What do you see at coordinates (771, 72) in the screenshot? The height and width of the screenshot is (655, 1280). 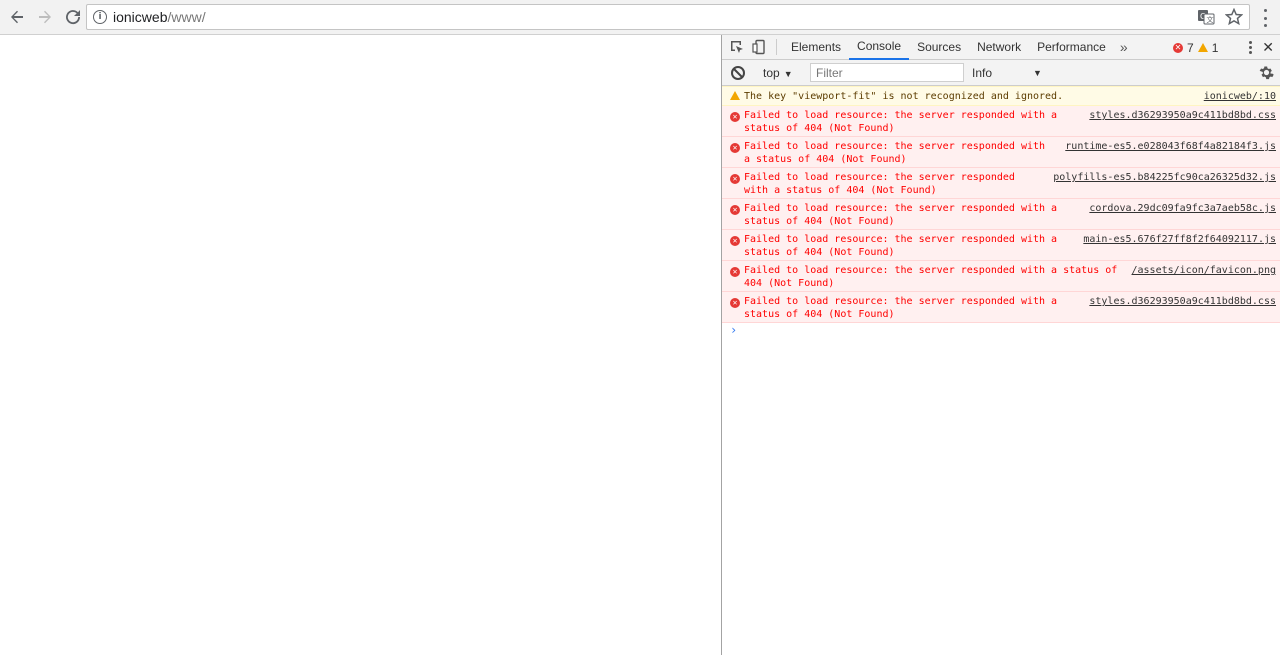 I see `context-label: top` at bounding box center [771, 72].